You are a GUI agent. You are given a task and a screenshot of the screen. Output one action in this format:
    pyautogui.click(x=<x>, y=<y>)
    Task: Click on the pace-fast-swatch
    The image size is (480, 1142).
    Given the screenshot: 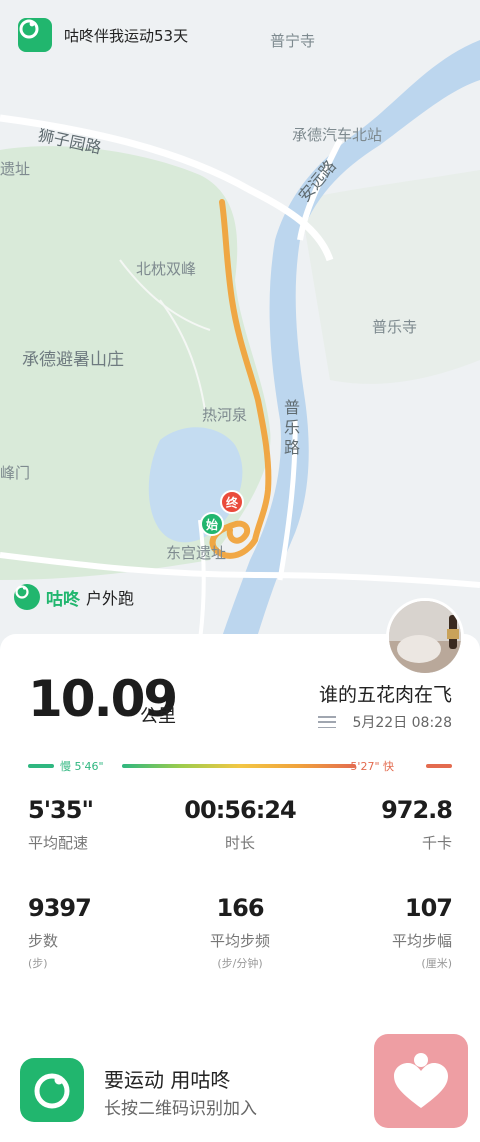 What is the action you would take?
    pyautogui.click(x=439, y=766)
    